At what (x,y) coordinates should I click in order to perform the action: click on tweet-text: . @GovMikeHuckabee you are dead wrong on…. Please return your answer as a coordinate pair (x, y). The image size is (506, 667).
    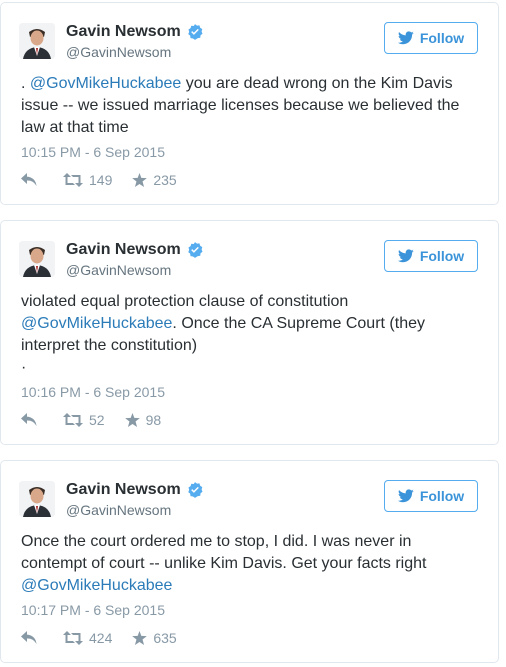
    Looking at the image, I should click on (251, 106).